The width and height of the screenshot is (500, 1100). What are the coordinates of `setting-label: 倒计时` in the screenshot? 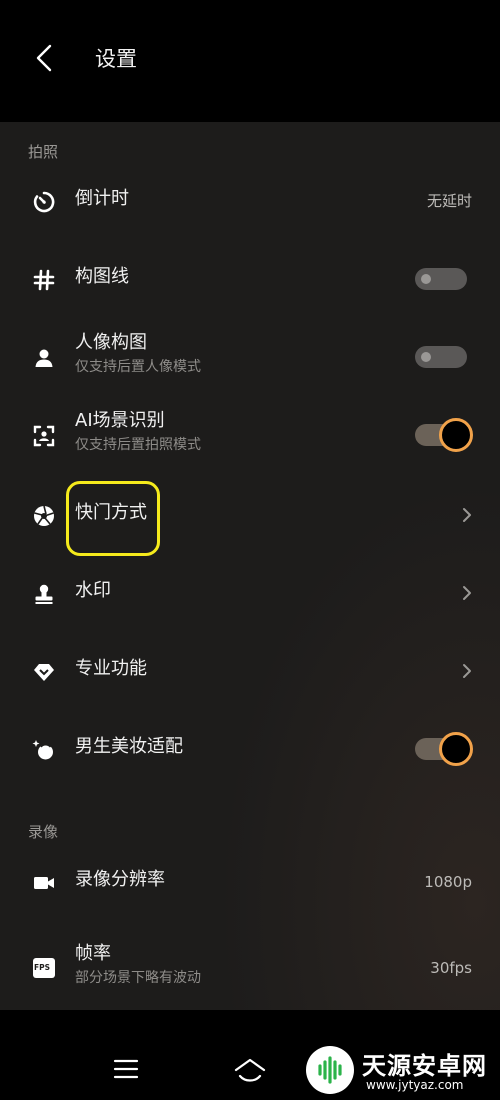 It's located at (102, 198).